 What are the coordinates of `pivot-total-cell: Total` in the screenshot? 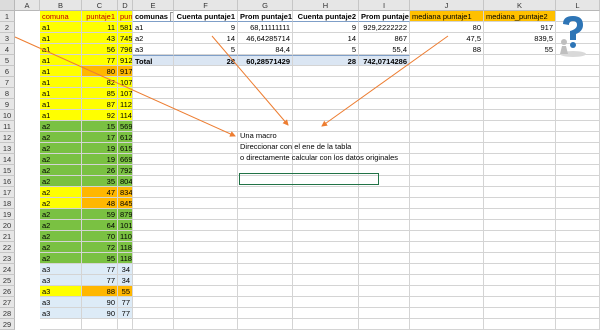 It's located at (153, 60).